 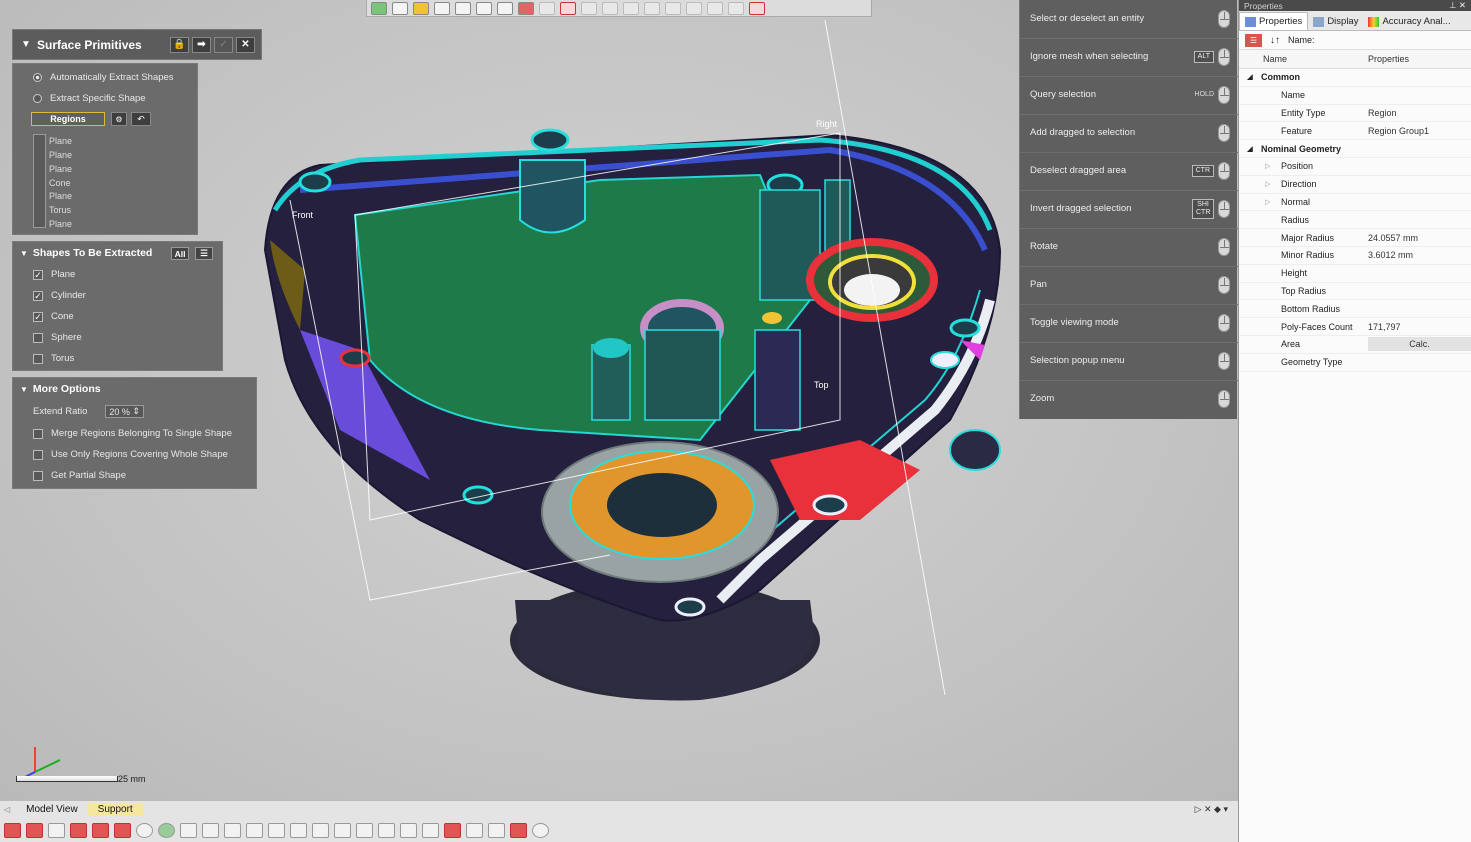 I want to click on circle-select-icon, so click(x=589, y=8).